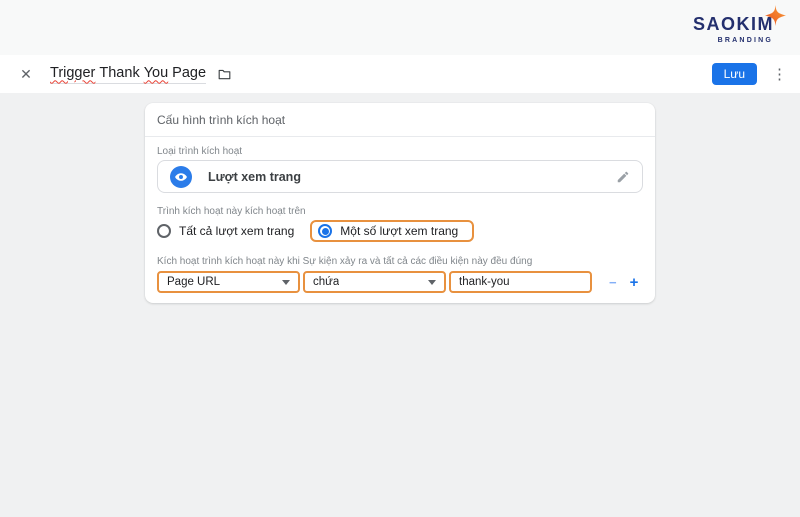 The image size is (800, 517). I want to click on trigger-type-box: Lượt xem trang, so click(400, 176).